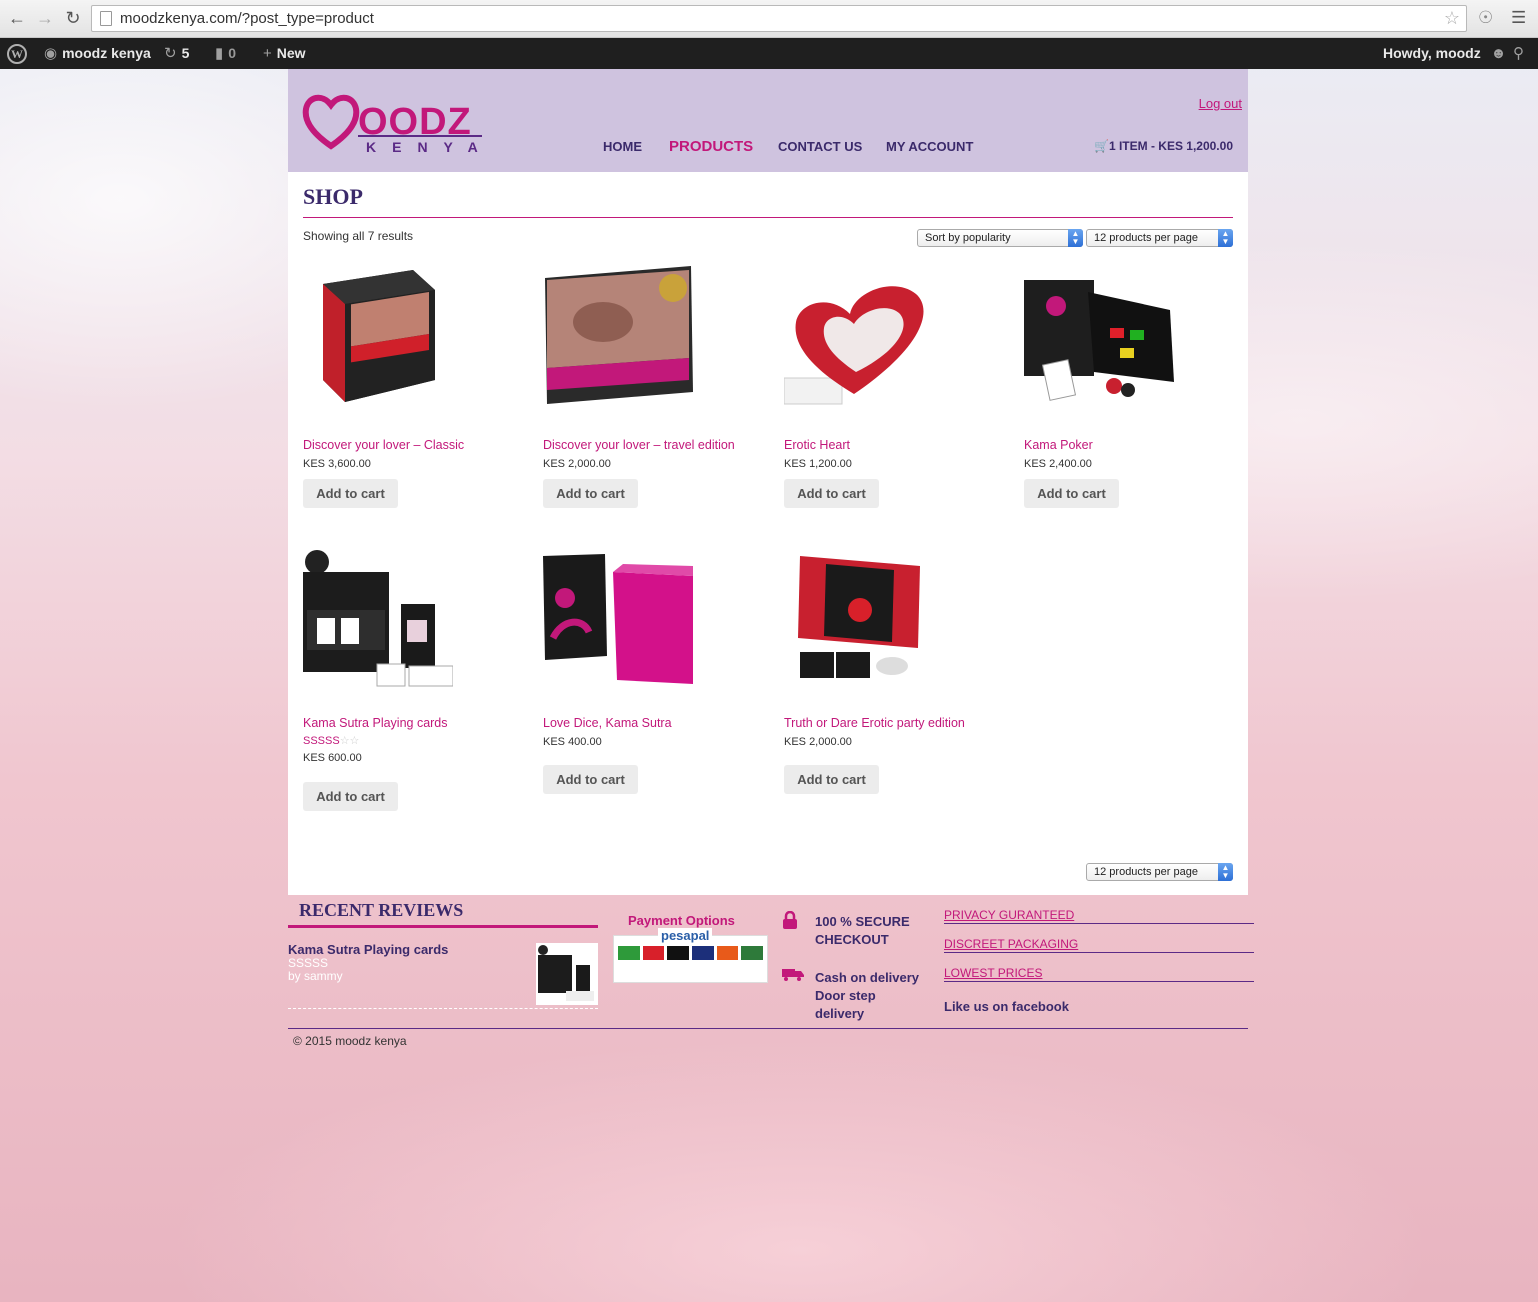  I want to click on product-name: Erotic Heart, so click(817, 445).